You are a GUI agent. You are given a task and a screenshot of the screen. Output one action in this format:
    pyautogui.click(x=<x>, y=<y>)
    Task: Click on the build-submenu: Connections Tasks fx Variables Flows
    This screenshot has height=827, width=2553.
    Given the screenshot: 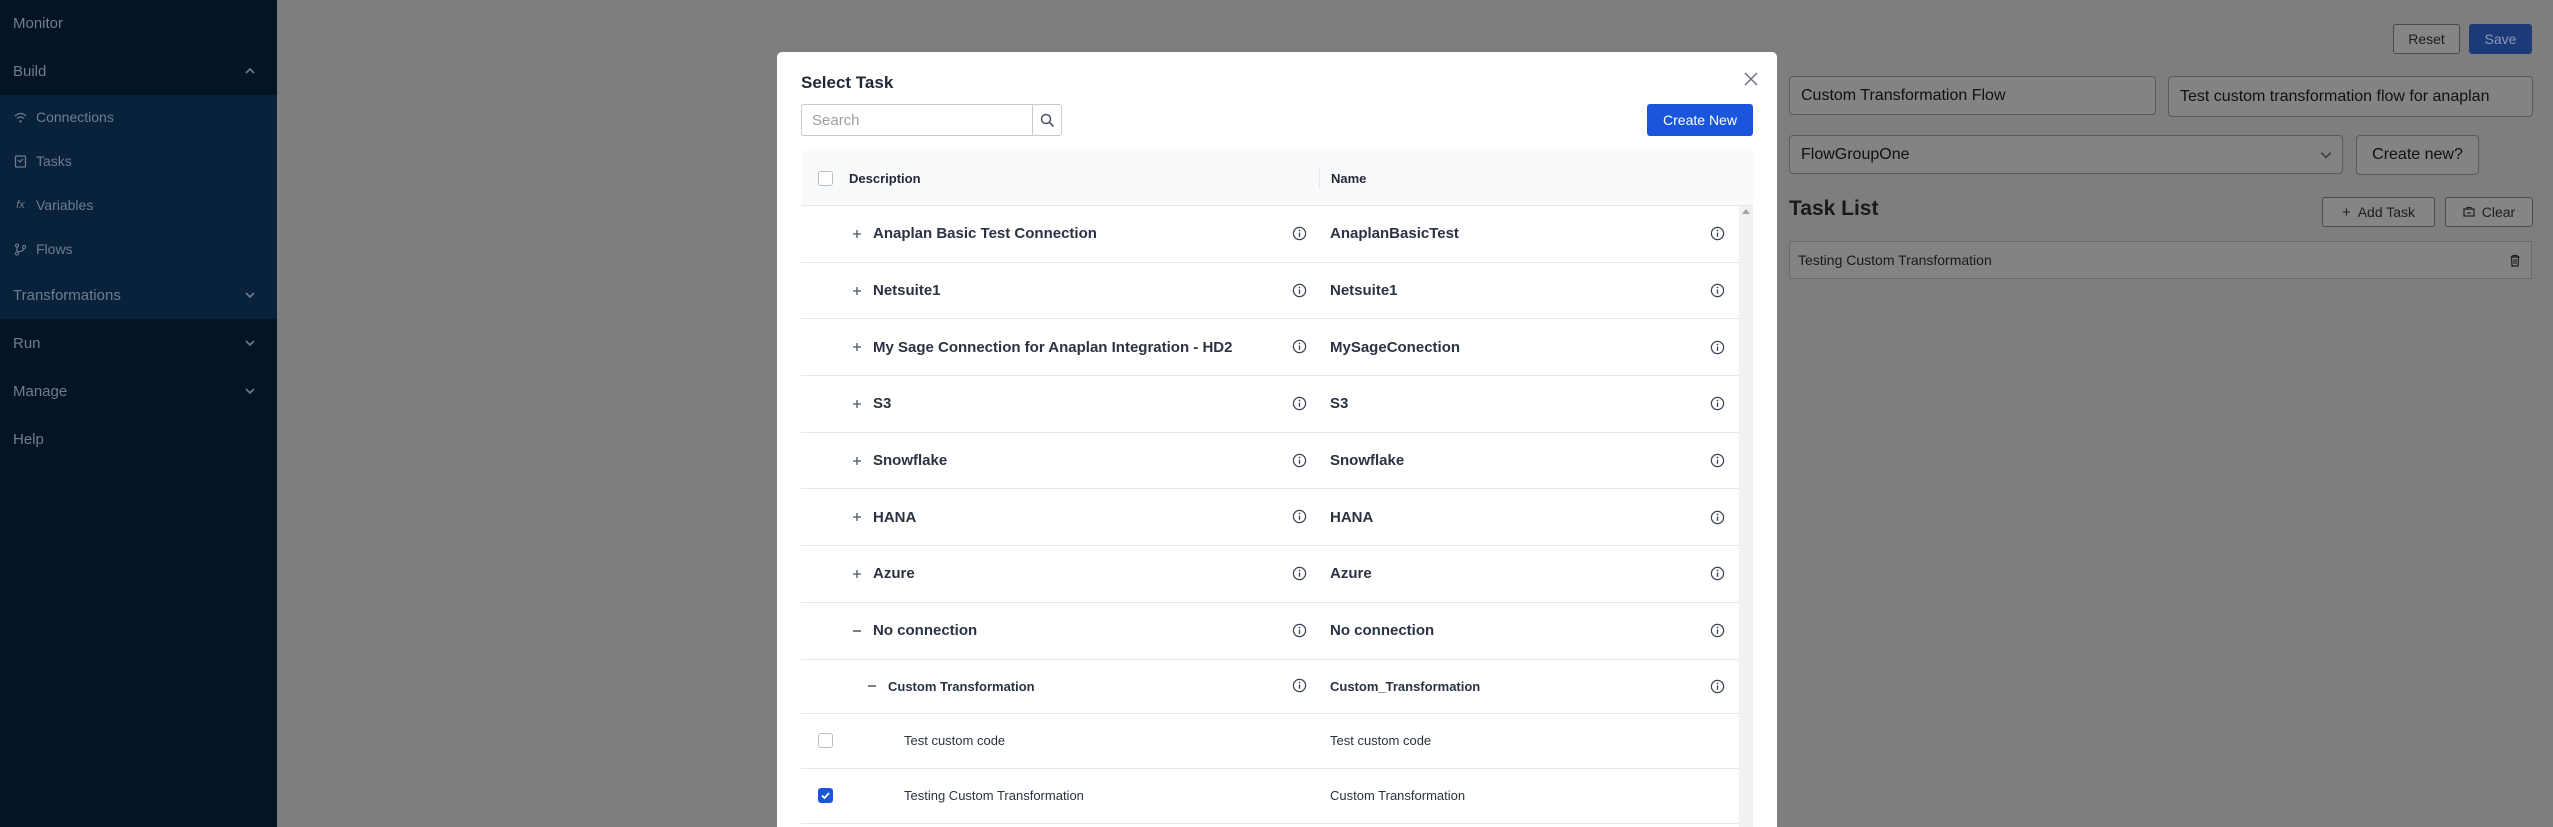 What is the action you would take?
    pyautogui.click(x=138, y=183)
    